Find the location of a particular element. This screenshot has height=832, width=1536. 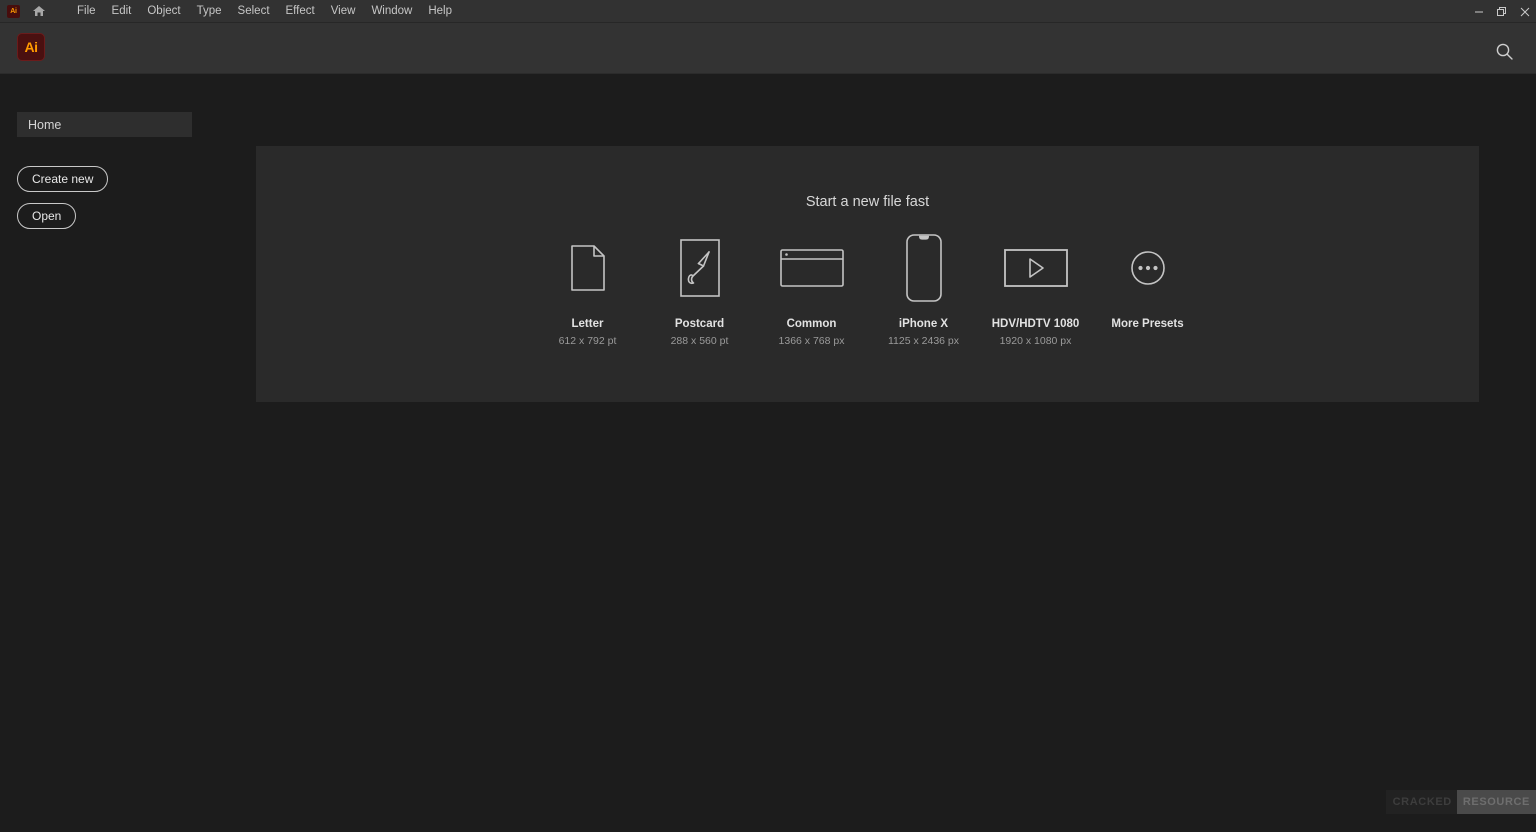

menu-select: Select is located at coordinates (254, 11).